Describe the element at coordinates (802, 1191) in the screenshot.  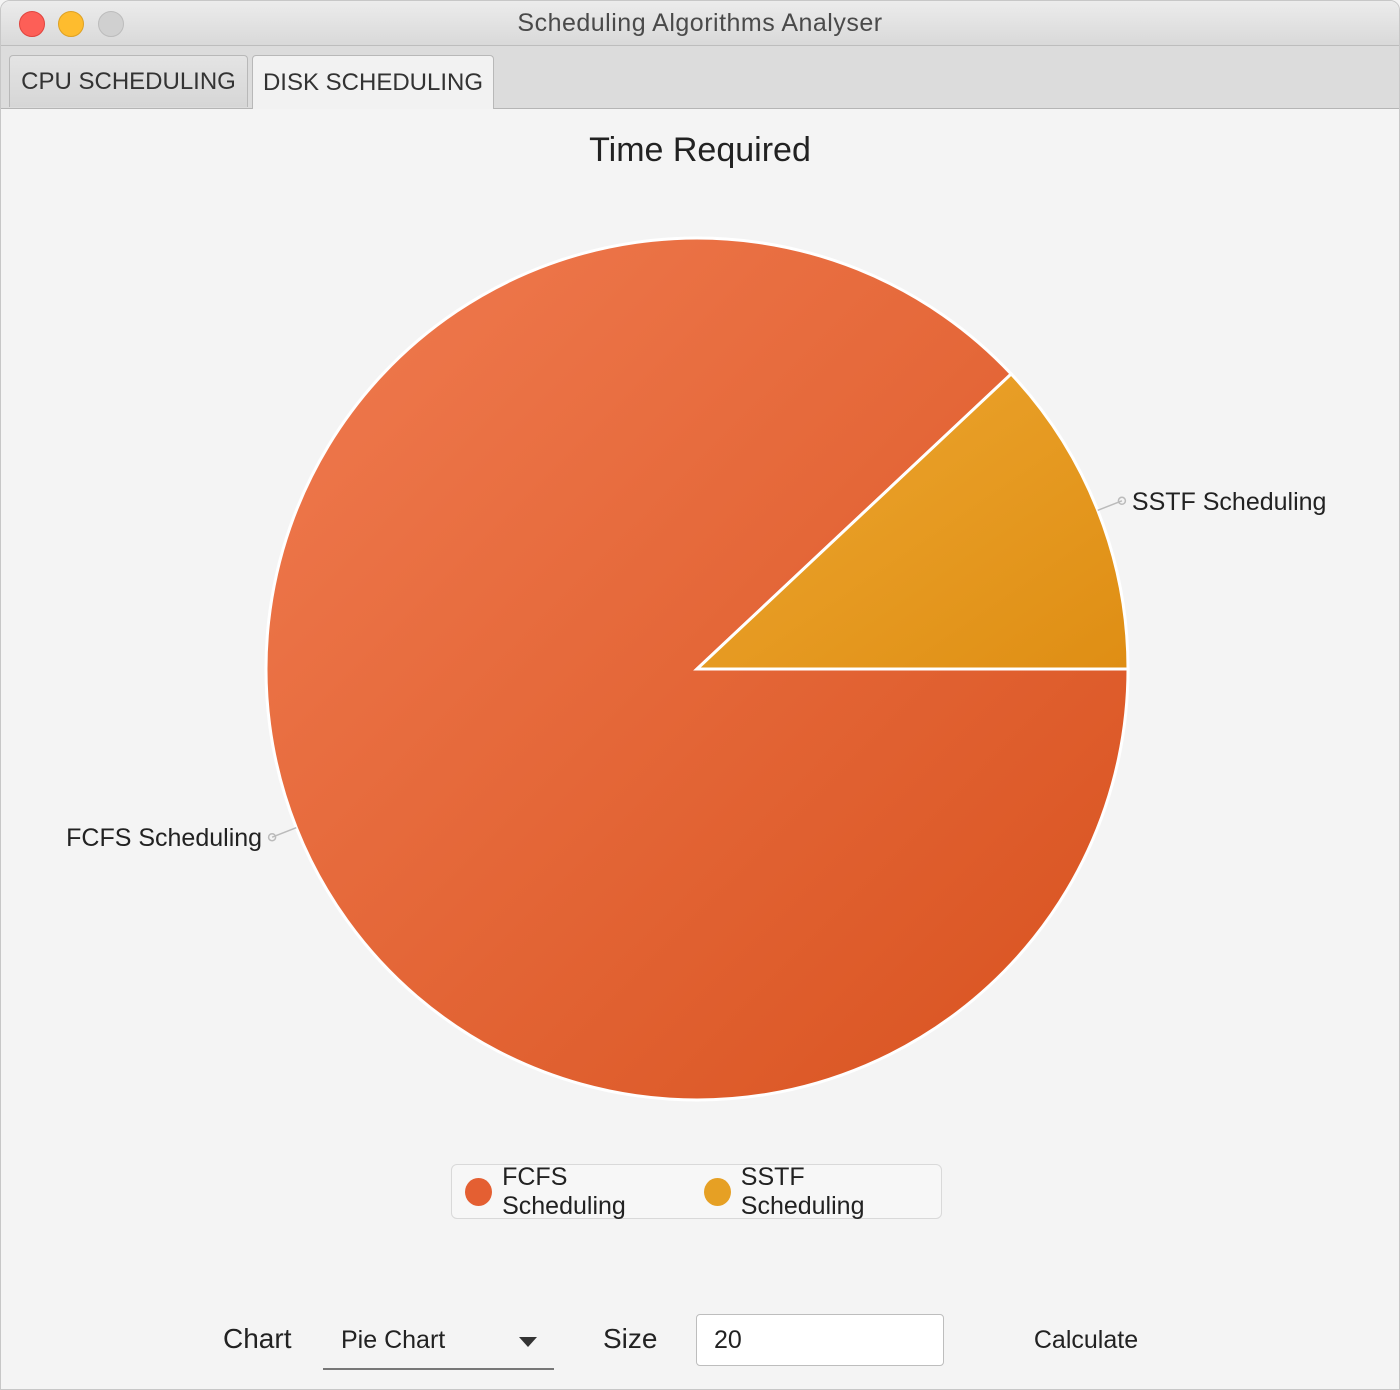
I see `legend-label-sstf: SSTF Scheduling` at that location.